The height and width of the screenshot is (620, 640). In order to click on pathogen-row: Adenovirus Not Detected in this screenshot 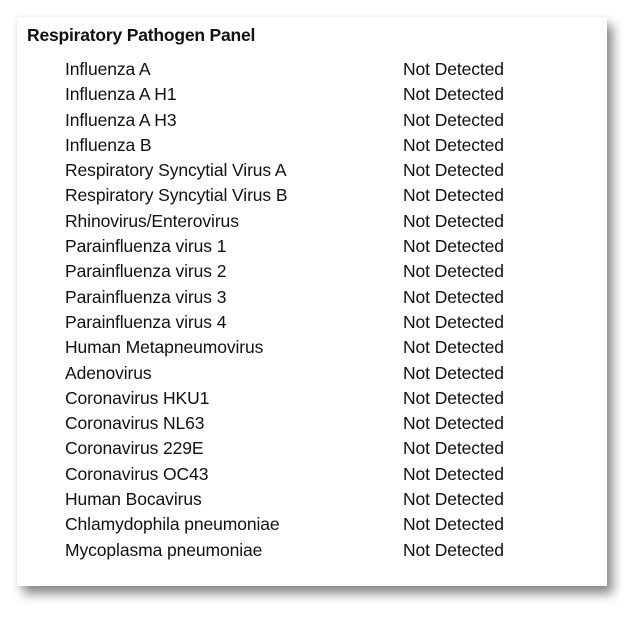, I will do `click(325, 373)`.